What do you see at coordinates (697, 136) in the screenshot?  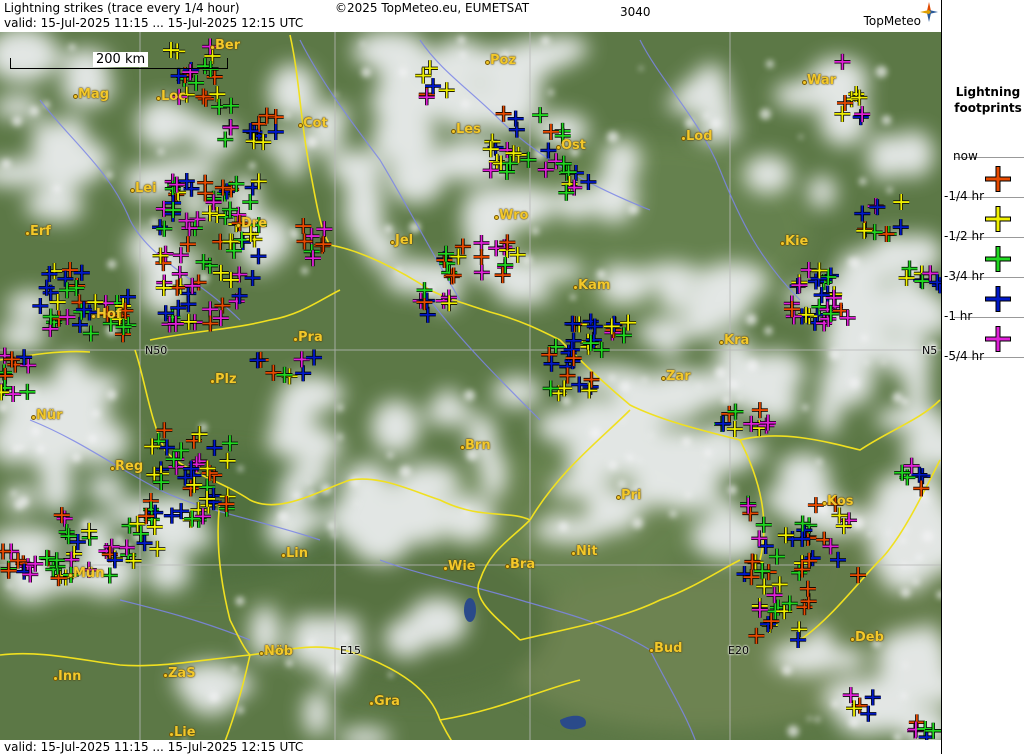 I see `city-label-lod: Lod` at bounding box center [697, 136].